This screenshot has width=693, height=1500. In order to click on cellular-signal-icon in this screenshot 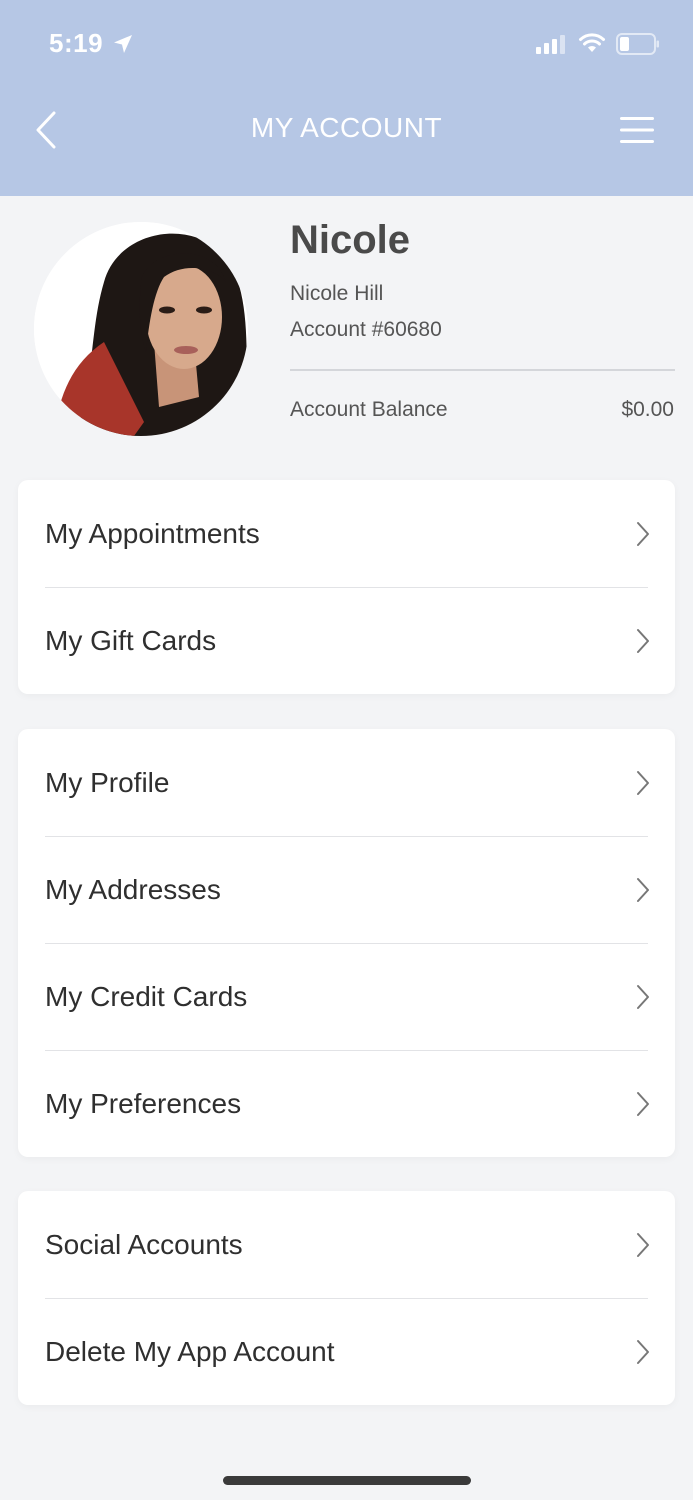, I will do `click(550, 44)`.